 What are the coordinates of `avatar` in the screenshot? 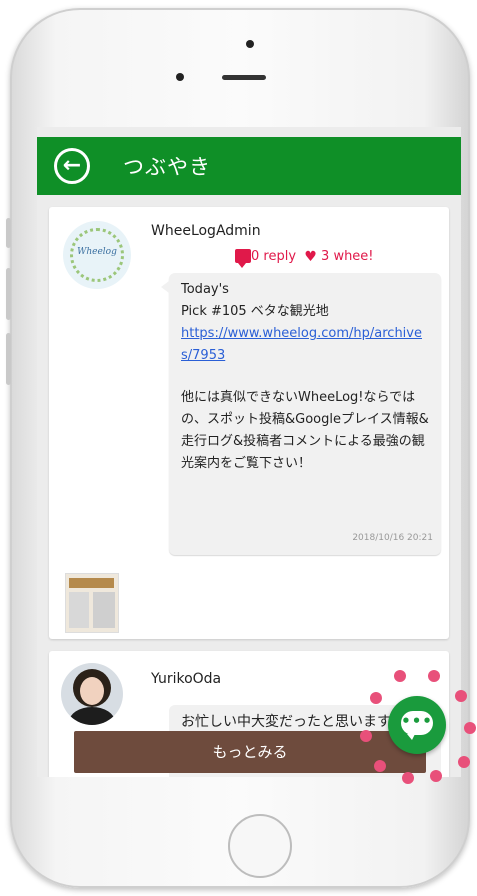 It's located at (92, 694).